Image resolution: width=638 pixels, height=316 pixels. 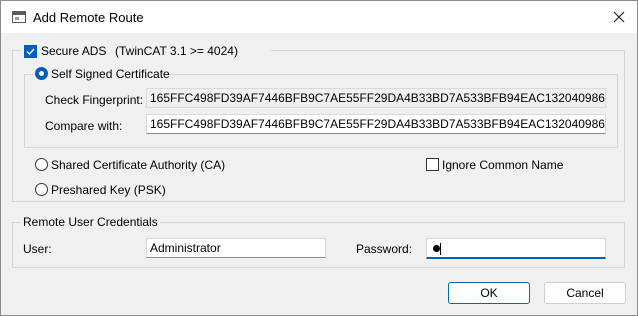 What do you see at coordinates (73, 51) in the screenshot?
I see `secure-ads-label: Secure ADS` at bounding box center [73, 51].